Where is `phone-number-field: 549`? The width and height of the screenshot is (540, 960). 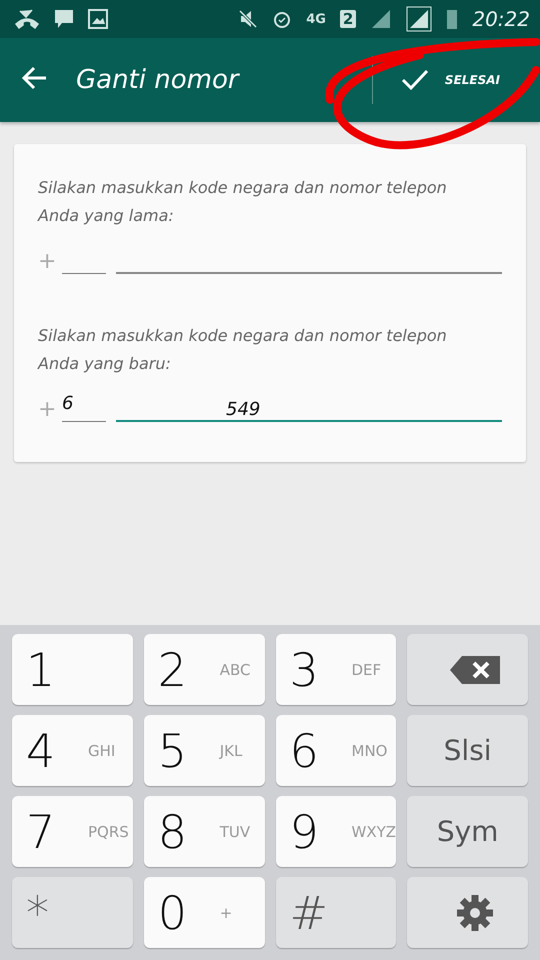 phone-number-field: 549 is located at coordinates (309, 407).